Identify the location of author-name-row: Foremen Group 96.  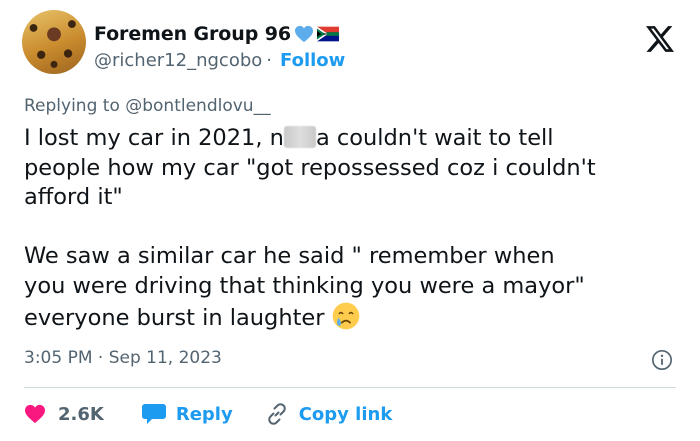
(216, 34).